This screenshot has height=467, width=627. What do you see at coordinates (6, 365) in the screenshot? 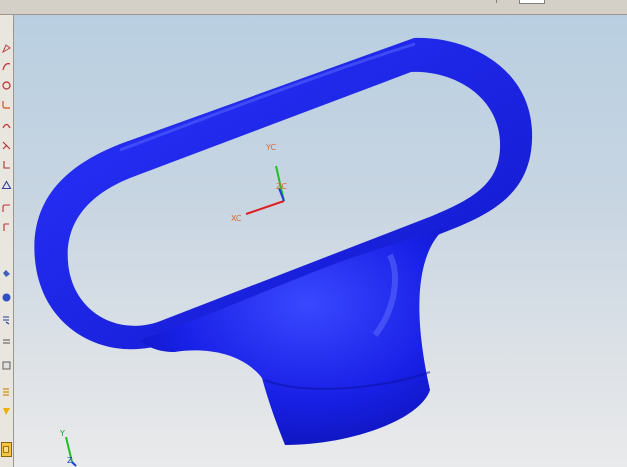
I see `stack-icon` at bounding box center [6, 365].